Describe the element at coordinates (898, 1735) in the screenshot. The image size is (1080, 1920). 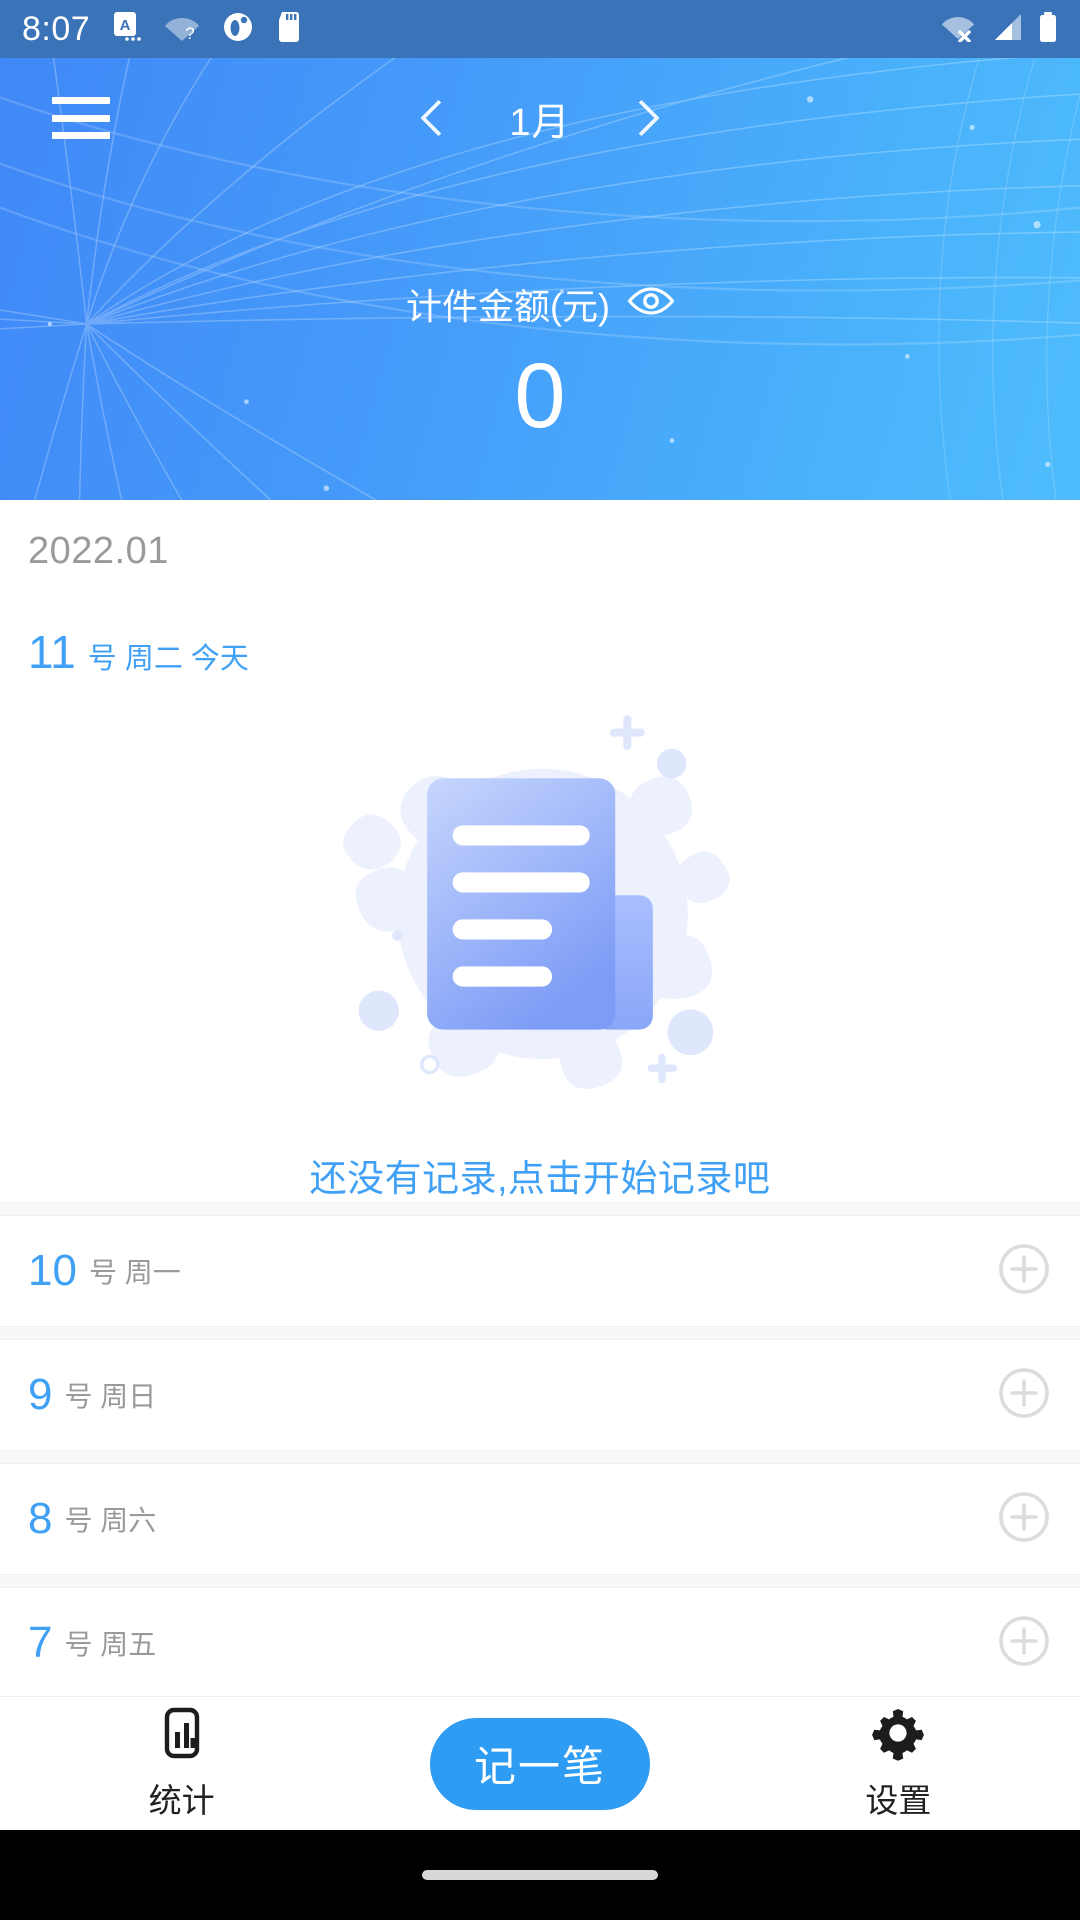
I see `gear-icon` at that location.